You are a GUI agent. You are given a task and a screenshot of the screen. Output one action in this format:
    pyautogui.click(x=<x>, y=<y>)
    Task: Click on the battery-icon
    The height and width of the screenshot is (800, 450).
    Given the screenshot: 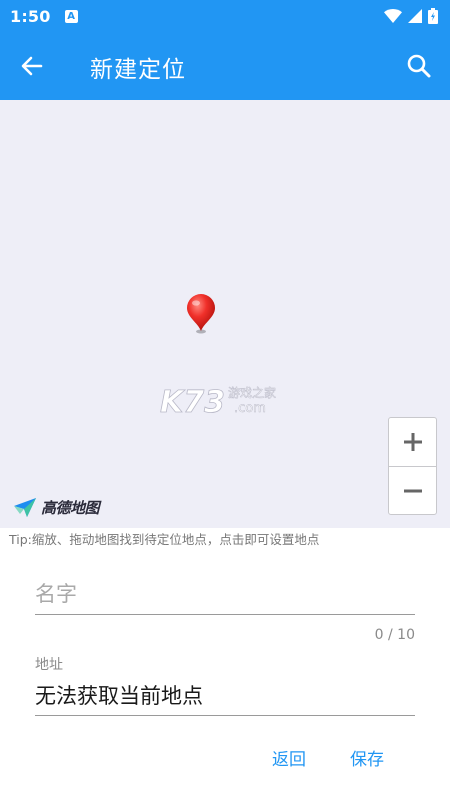 What is the action you would take?
    pyautogui.click(x=433, y=16)
    